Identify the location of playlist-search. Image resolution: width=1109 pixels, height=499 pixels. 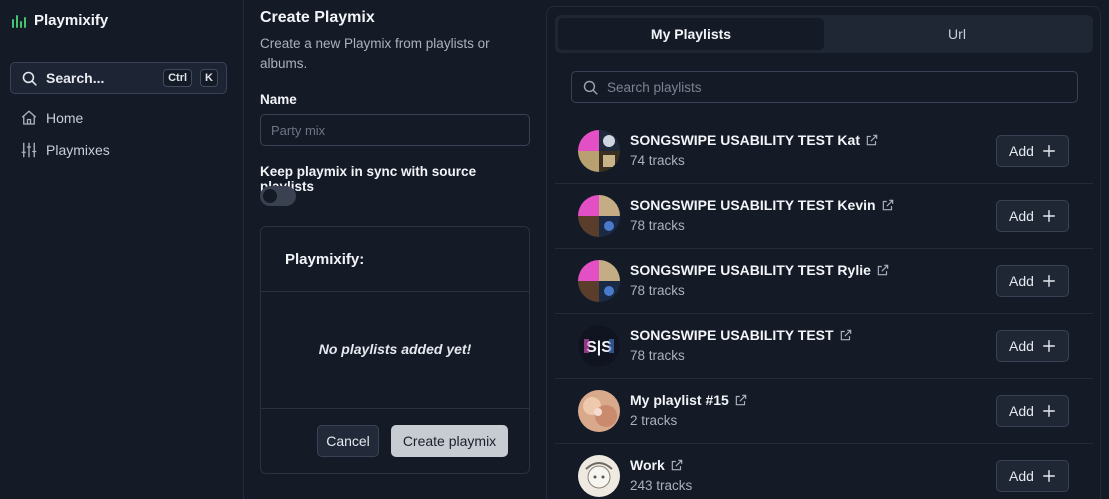
(824, 87).